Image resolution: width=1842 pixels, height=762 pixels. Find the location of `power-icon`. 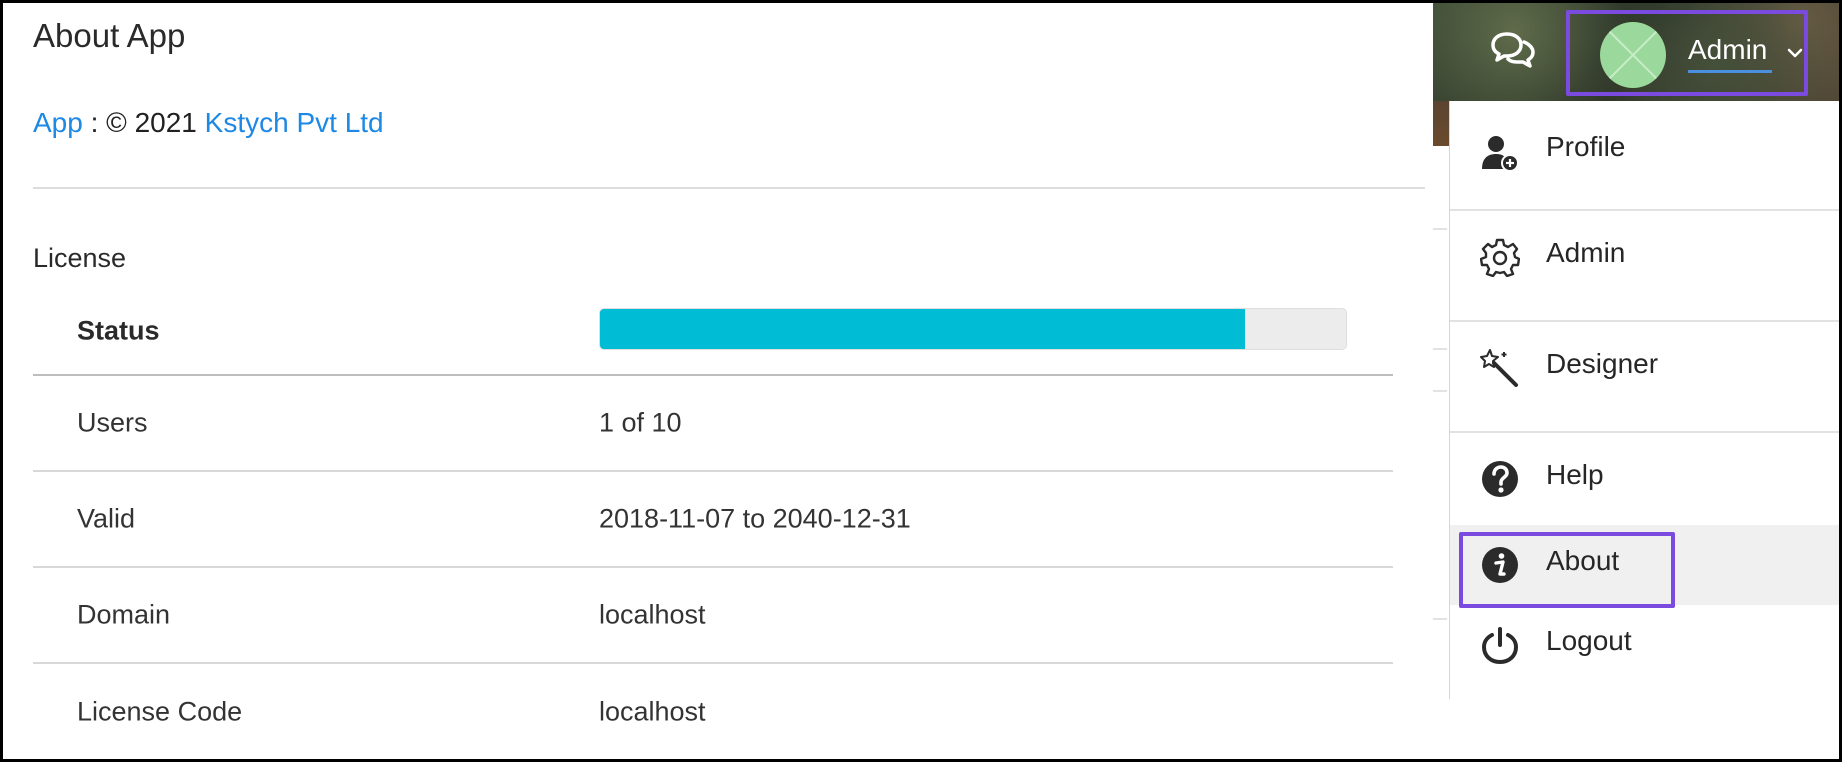

power-icon is located at coordinates (1500, 646).